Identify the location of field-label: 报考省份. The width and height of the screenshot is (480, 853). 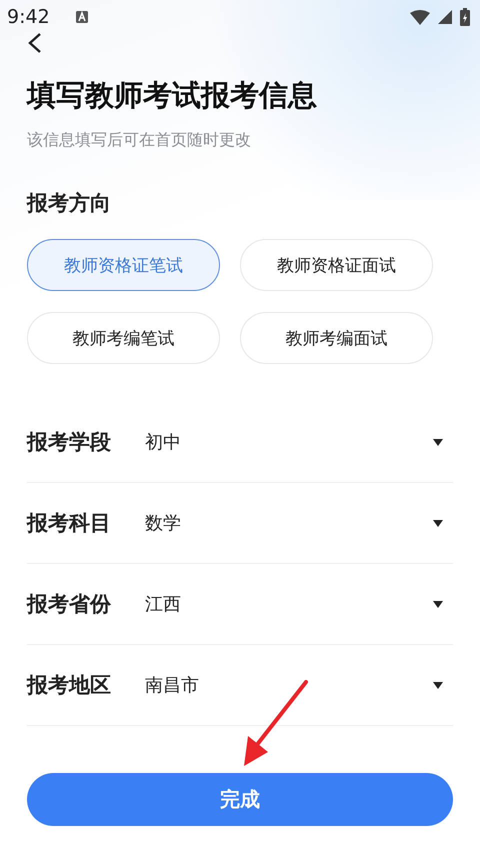
(69, 604).